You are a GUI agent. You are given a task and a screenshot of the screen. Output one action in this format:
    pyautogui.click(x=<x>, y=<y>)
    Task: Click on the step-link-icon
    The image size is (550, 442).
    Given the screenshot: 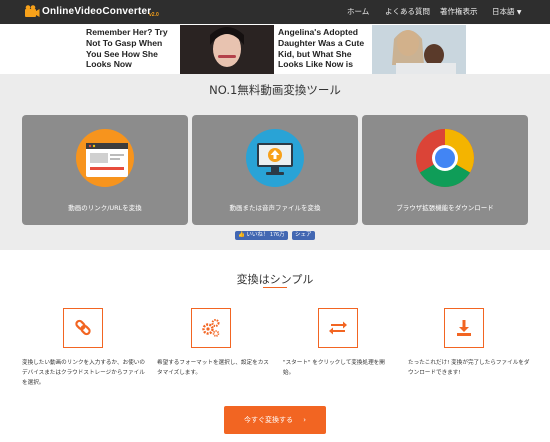 What is the action you would take?
    pyautogui.click(x=83, y=328)
    